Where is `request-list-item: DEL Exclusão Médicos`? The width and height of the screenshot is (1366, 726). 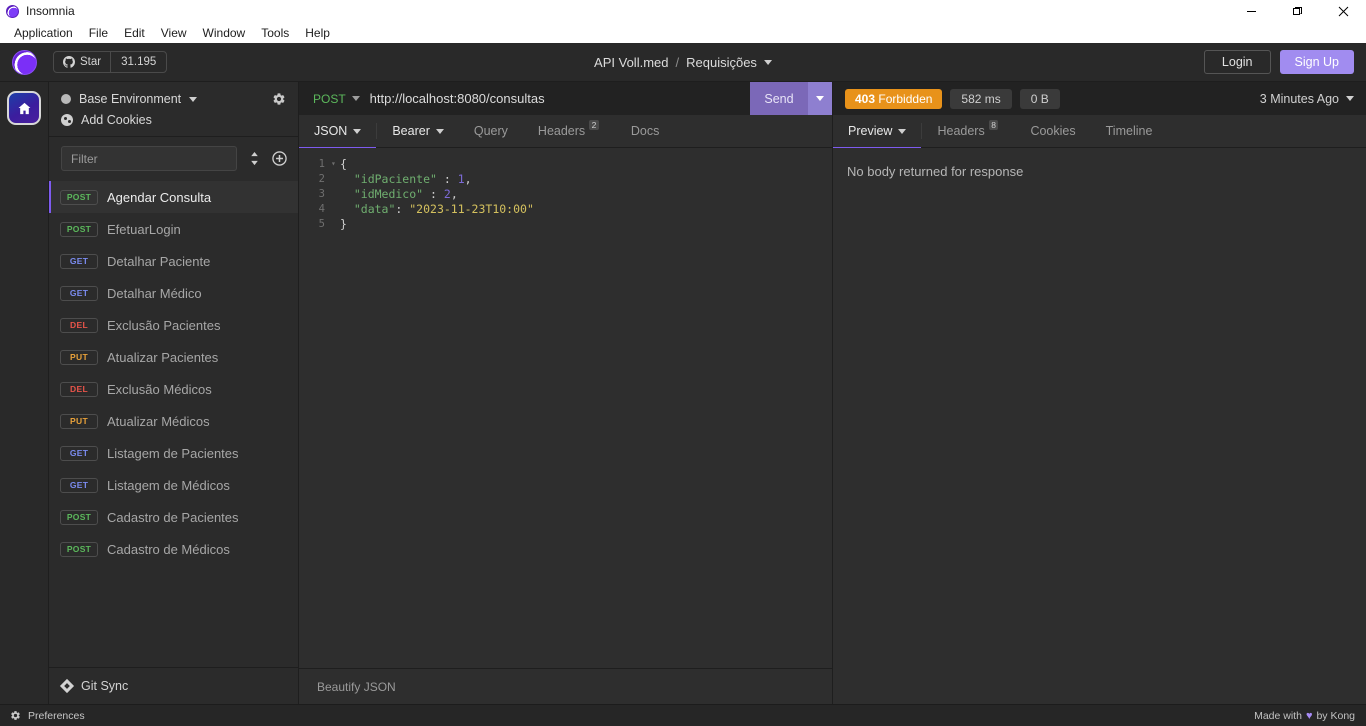
request-list-item: DEL Exclusão Médicos is located at coordinates (173, 389).